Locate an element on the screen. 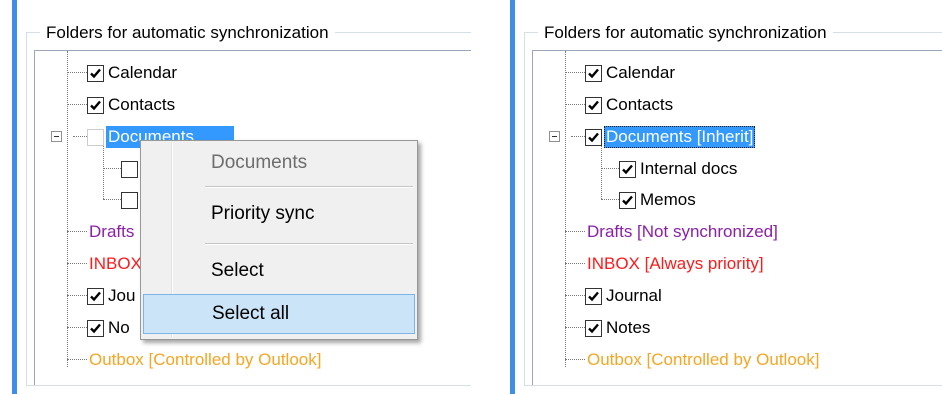 The width and height of the screenshot is (942, 394). tree-item-label: No is located at coordinates (119, 327).